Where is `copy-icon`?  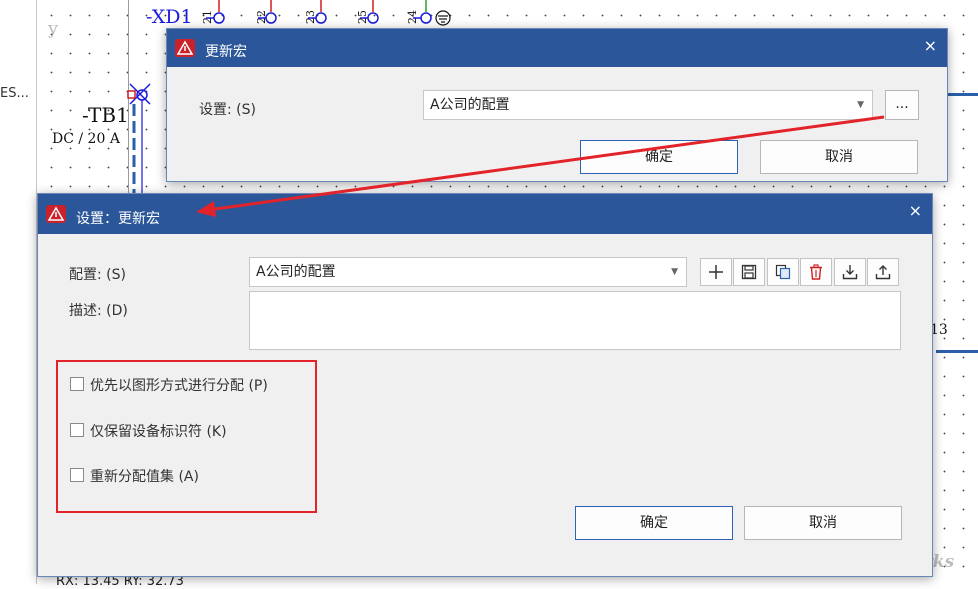
copy-icon is located at coordinates (783, 272).